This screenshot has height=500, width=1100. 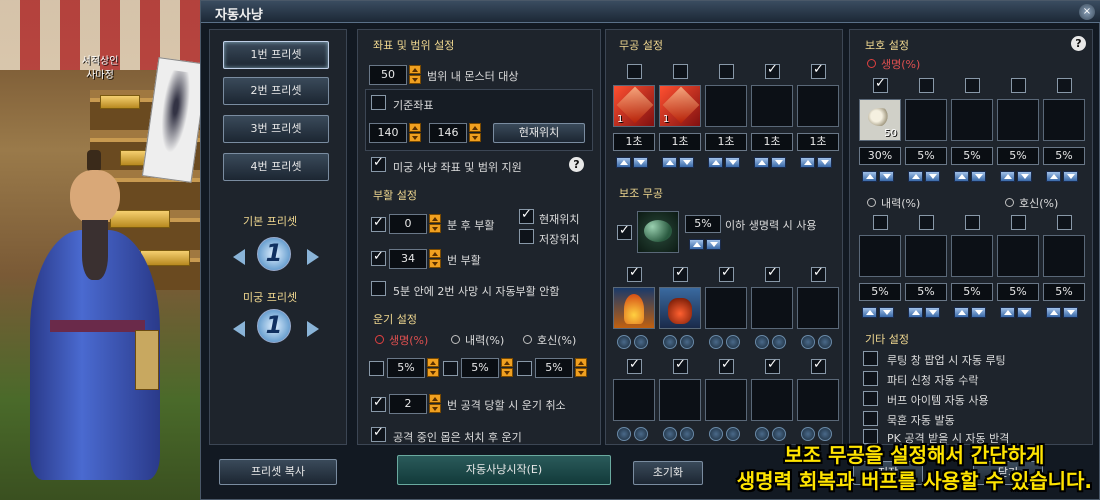 I want to click on protect-slot-4-checkbox, so click(x=1018, y=85).